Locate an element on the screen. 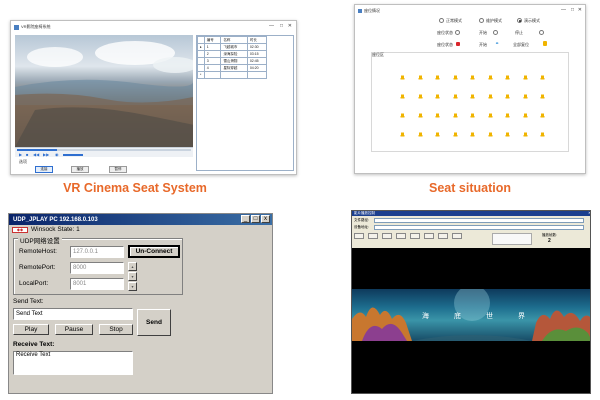 This screenshot has width=600, height=400. close-button: x is located at coordinates (265, 219).